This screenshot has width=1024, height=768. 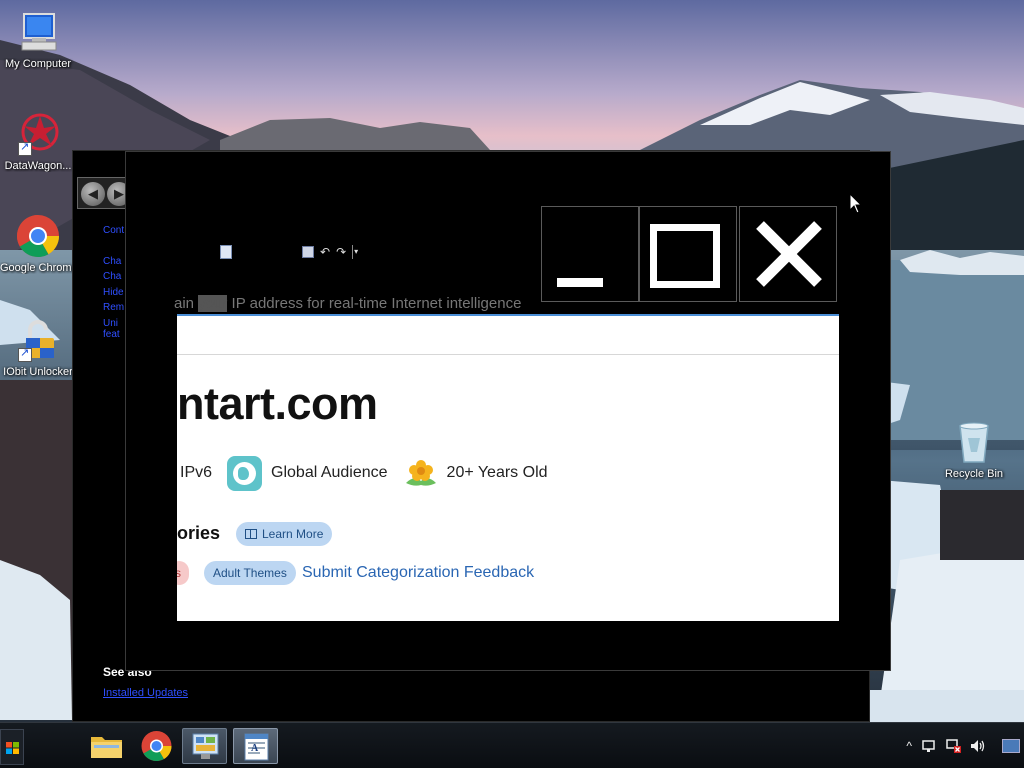 What do you see at coordinates (38, 134) in the screenshot?
I see `datawagon-icon` at bounding box center [38, 134].